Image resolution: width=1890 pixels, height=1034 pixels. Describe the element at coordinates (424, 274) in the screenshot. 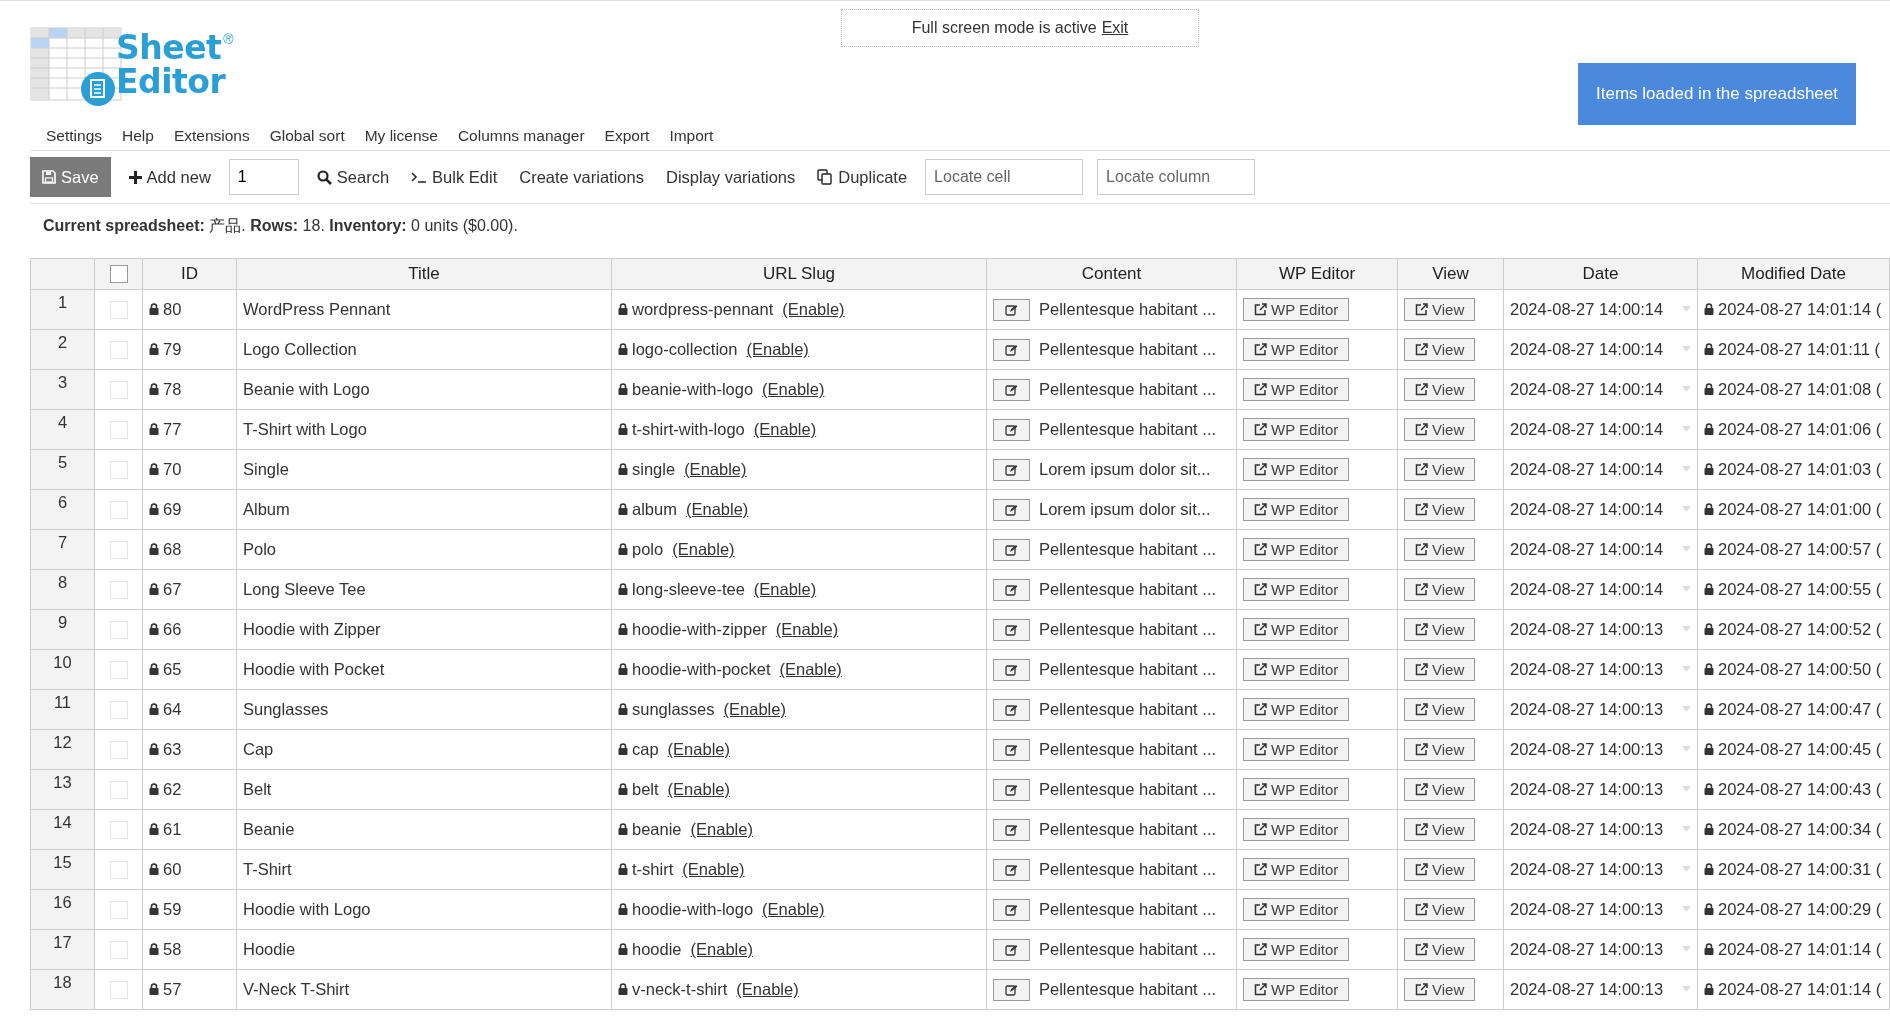

I see `column-header: Title` at that location.